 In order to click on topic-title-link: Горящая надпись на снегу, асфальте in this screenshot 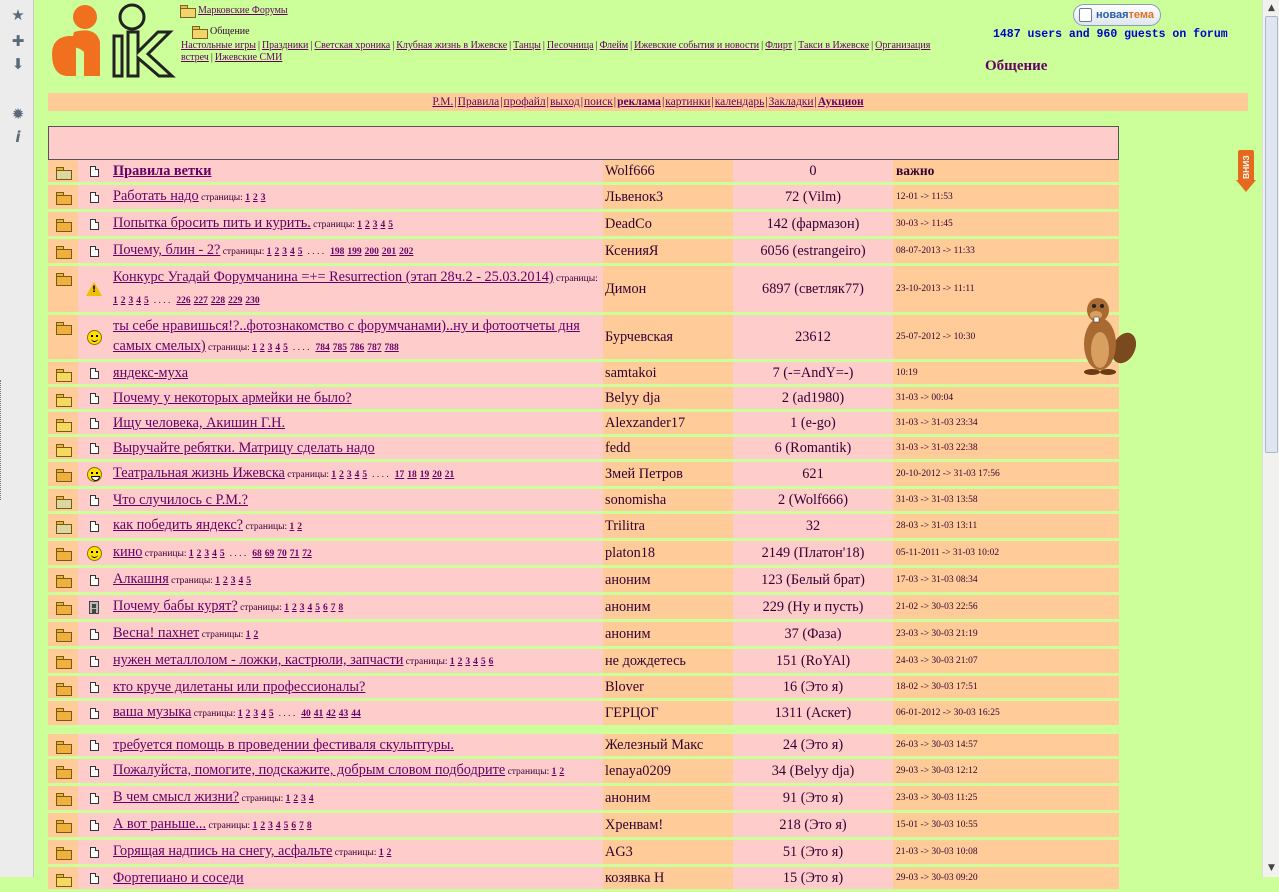, I will do `click(222, 851)`.